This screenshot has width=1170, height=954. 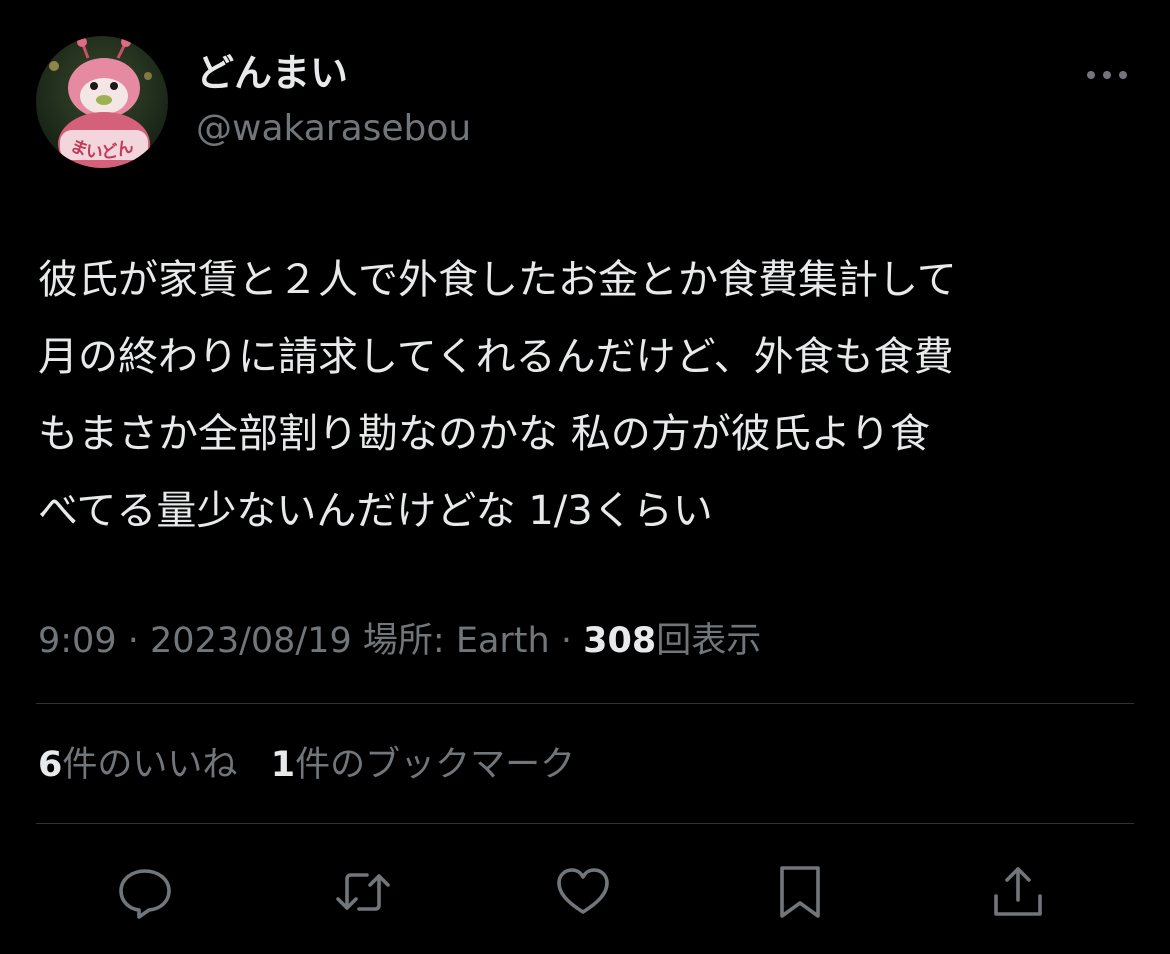 I want to click on bookmark-icon, so click(x=800, y=892).